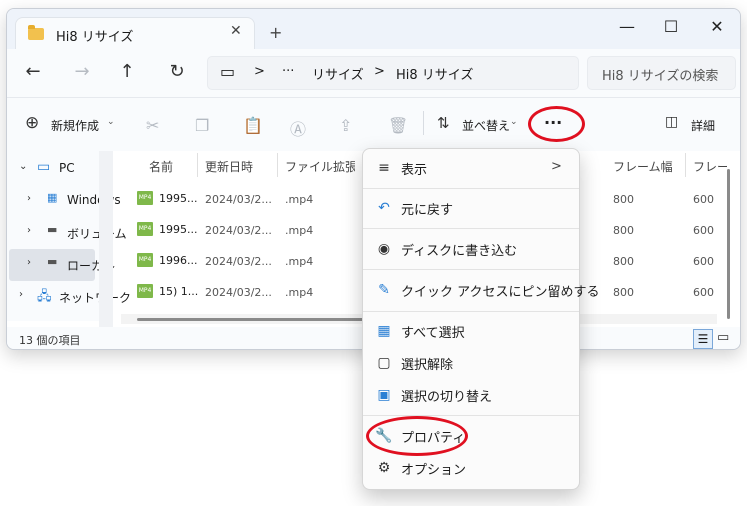 The image size is (747, 506). I want to click on menu-item-label: ディスクに書き込む, so click(459, 251).